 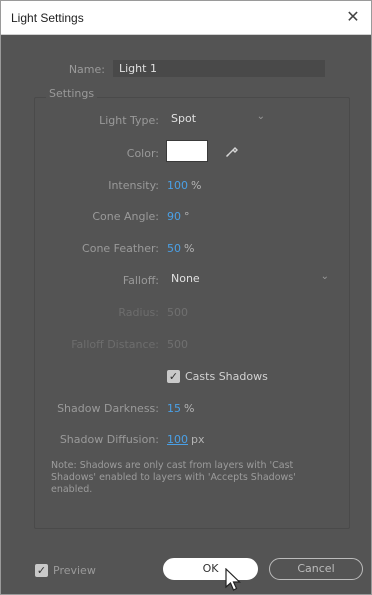 What do you see at coordinates (185, 278) in the screenshot?
I see `falloff-value: None` at bounding box center [185, 278].